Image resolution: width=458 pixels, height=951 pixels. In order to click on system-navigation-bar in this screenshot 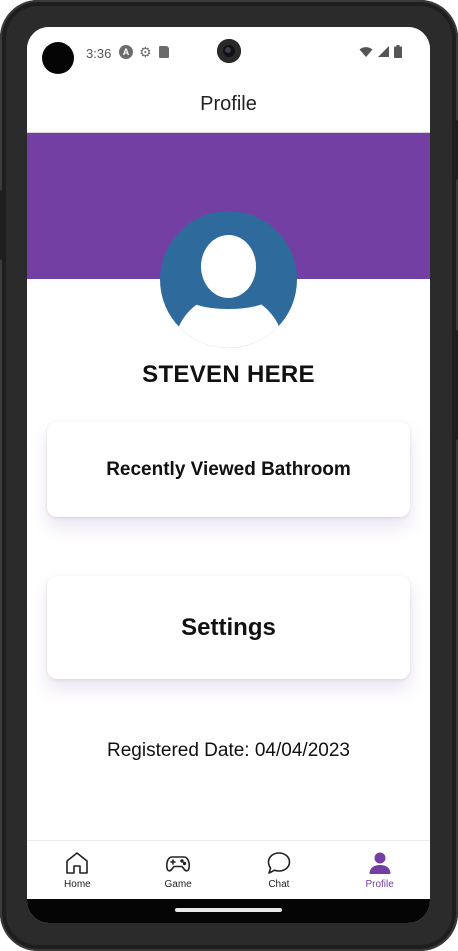, I will do `click(228, 911)`.